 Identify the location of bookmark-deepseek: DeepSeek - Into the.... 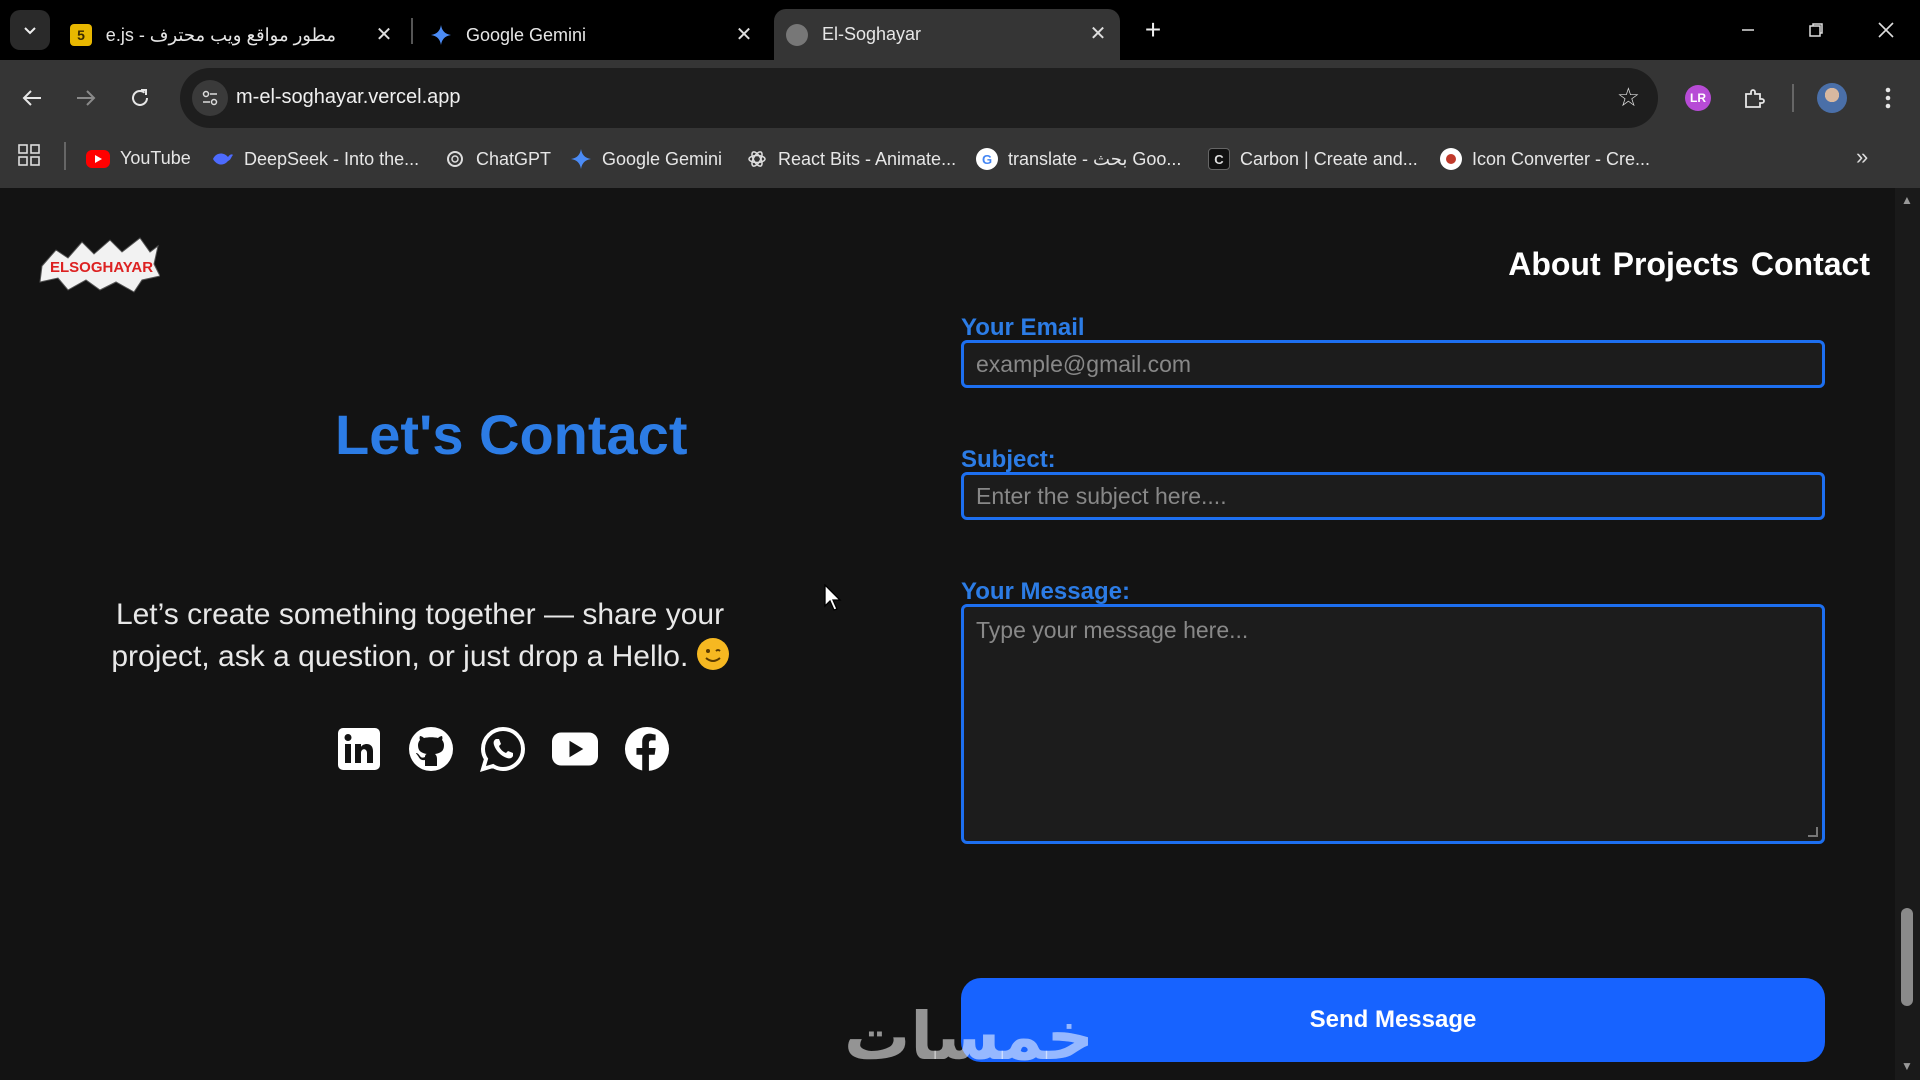
(315, 159).